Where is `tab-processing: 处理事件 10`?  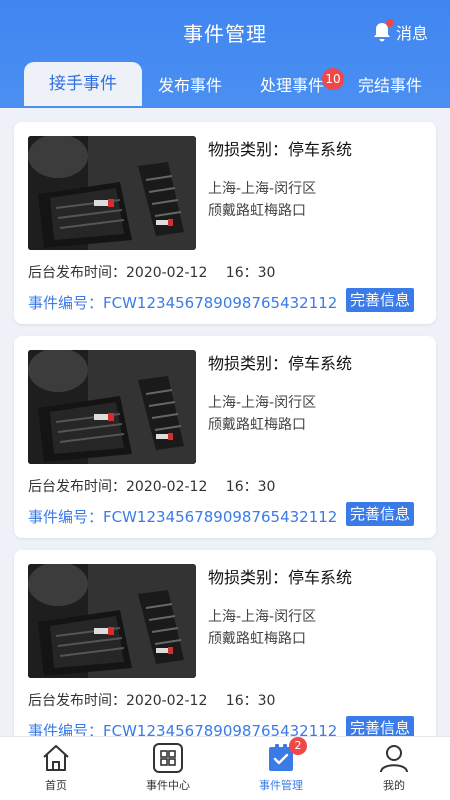
tab-processing: 处理事件 10 is located at coordinates (296, 86).